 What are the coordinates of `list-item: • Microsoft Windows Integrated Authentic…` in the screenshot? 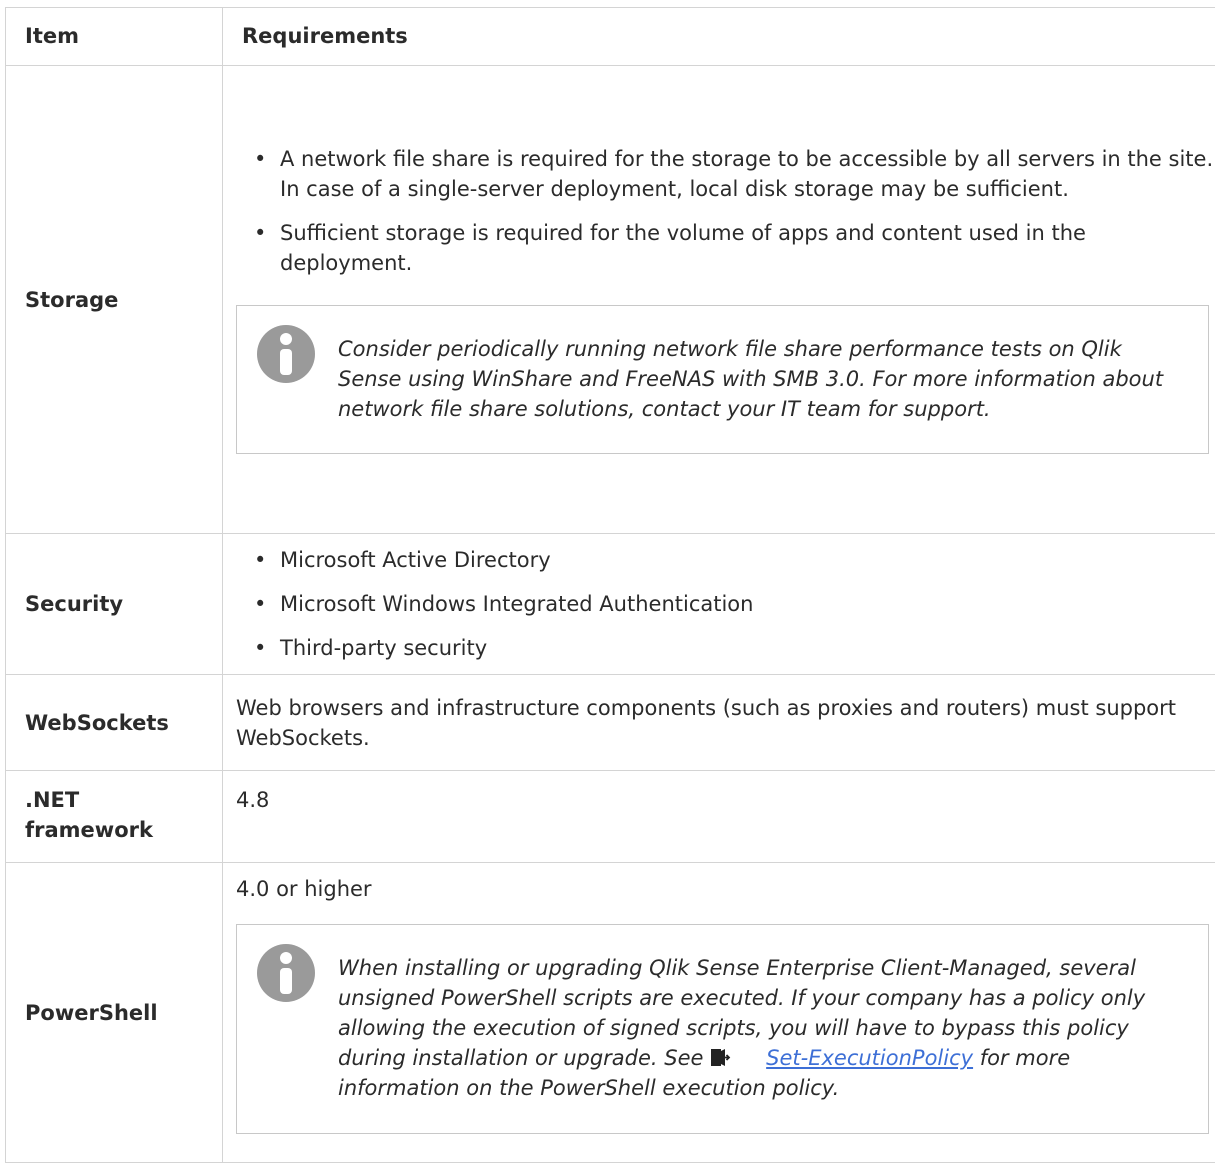 It's located at (747, 604).